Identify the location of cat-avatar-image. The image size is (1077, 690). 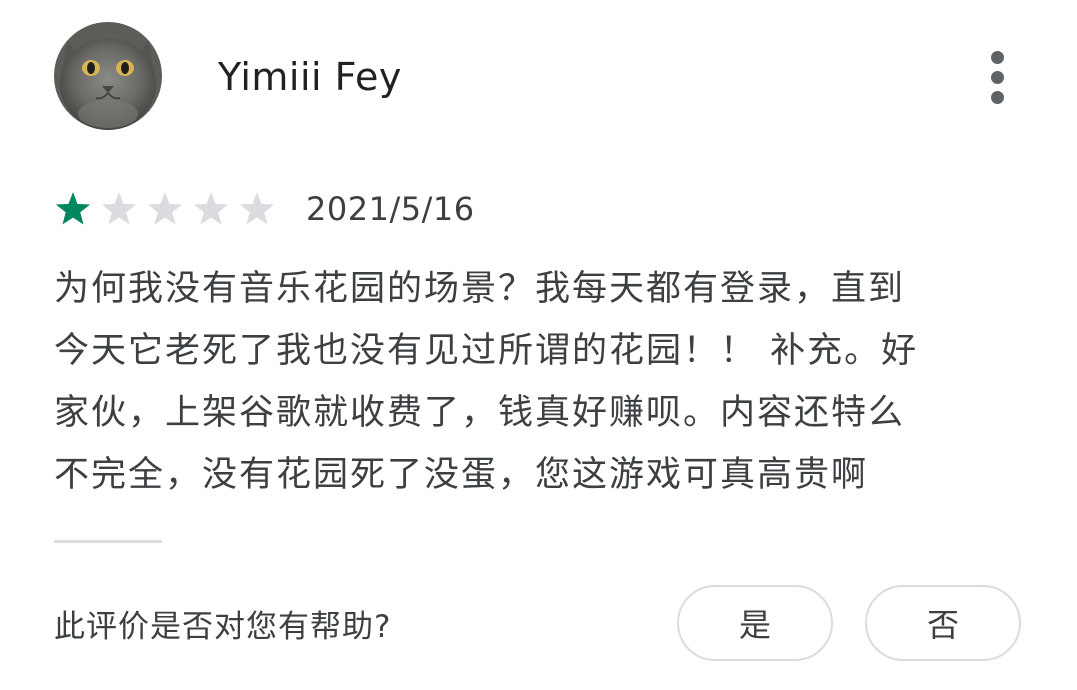
(108, 76).